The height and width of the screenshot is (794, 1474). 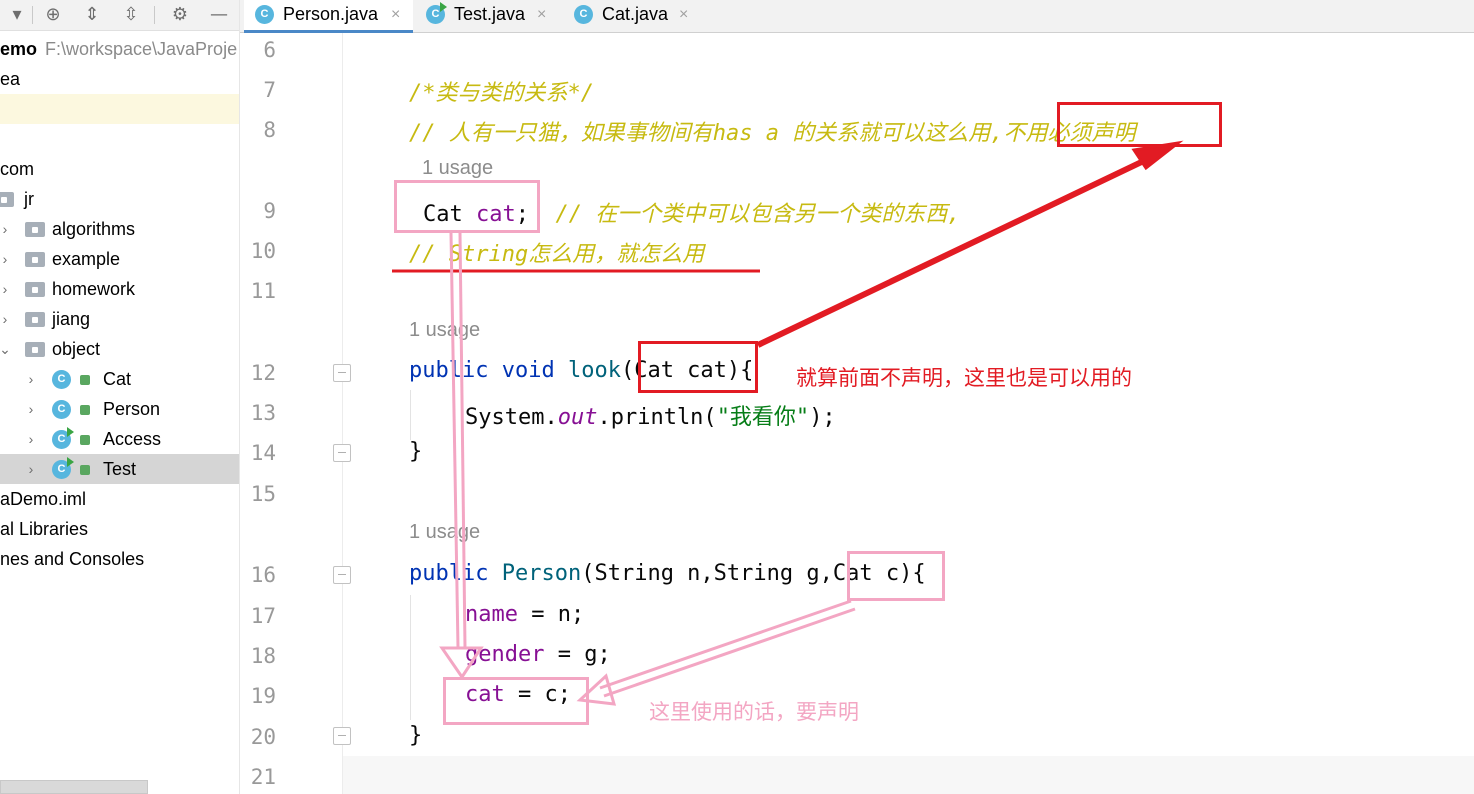 I want to click on code-line-10: // String怎么用，就怎么用, so click(x=556, y=252).